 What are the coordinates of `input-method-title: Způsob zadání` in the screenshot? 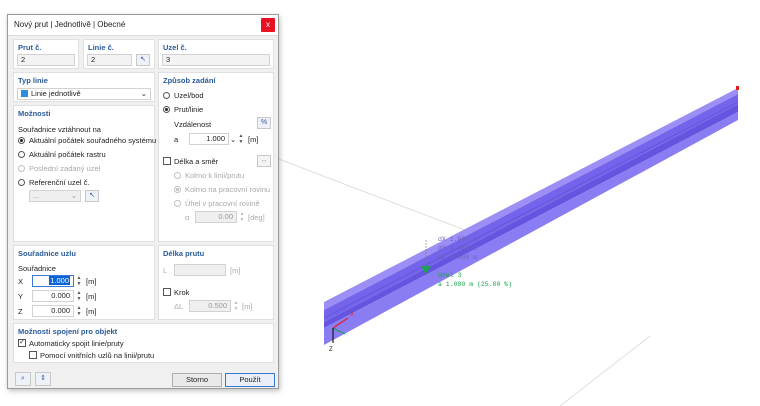 It's located at (189, 80).